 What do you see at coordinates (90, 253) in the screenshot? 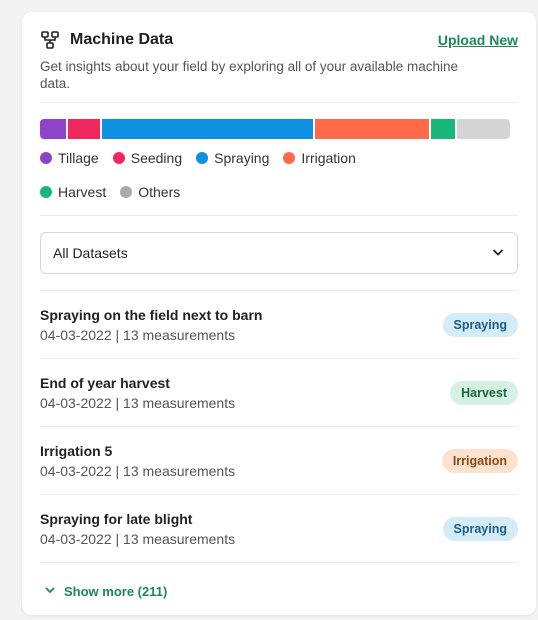
I see `dataset-filter-value: All Datasets` at bounding box center [90, 253].